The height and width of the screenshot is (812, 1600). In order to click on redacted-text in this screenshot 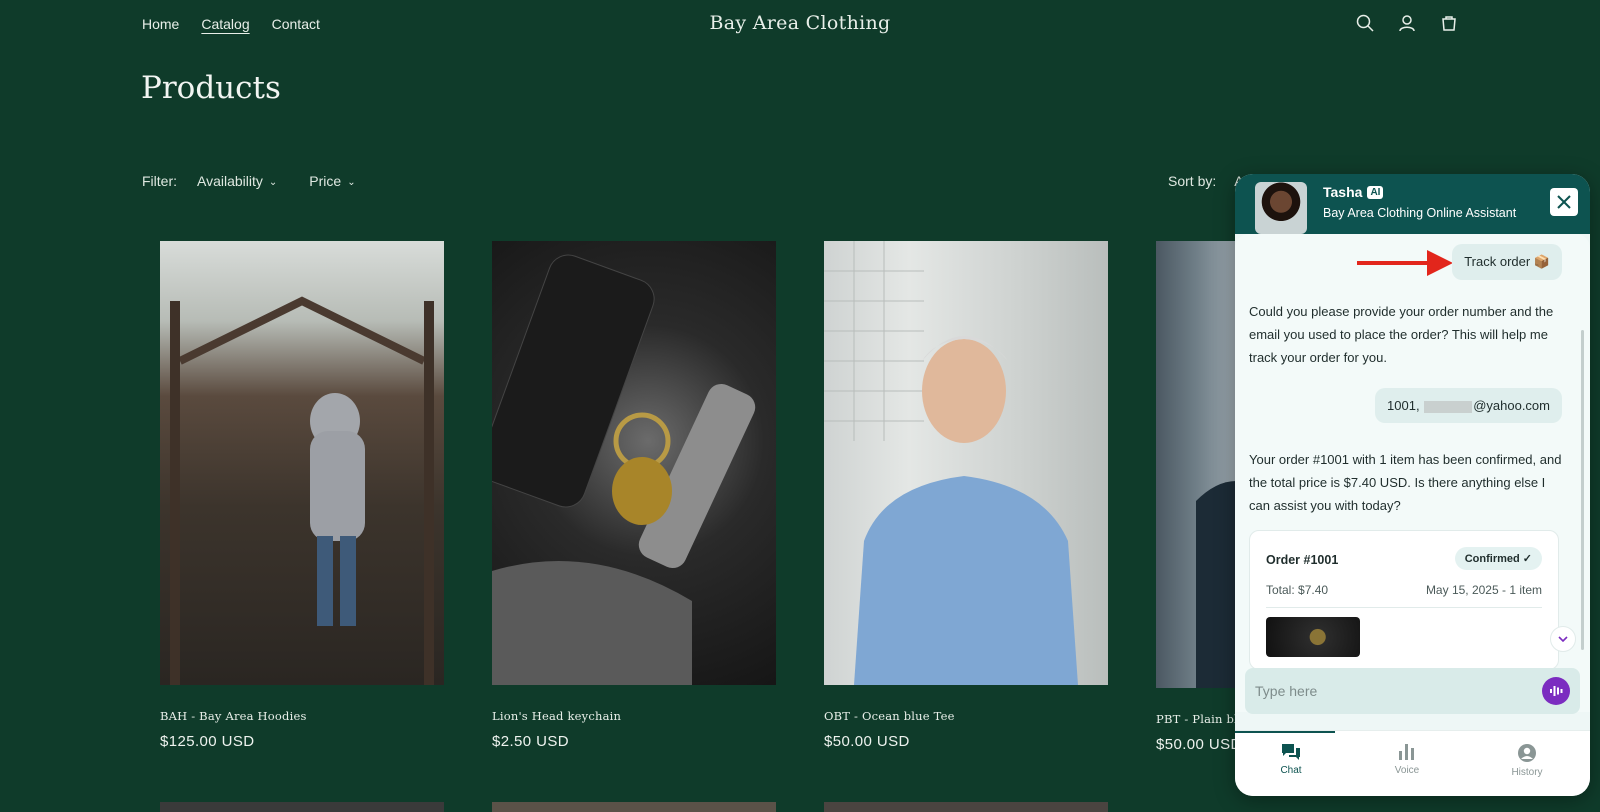, I will do `click(1448, 406)`.